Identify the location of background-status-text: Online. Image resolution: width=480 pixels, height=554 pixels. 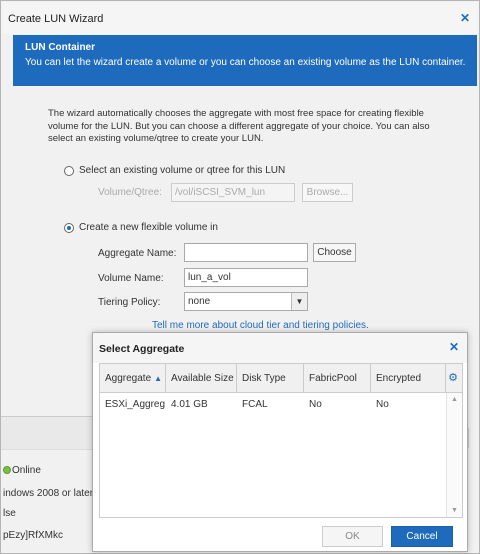
(26, 470).